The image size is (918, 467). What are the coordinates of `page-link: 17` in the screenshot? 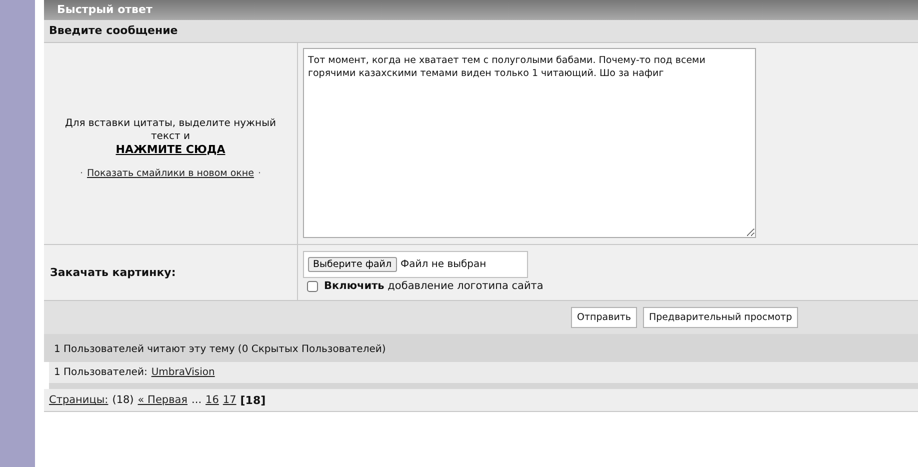 It's located at (229, 400).